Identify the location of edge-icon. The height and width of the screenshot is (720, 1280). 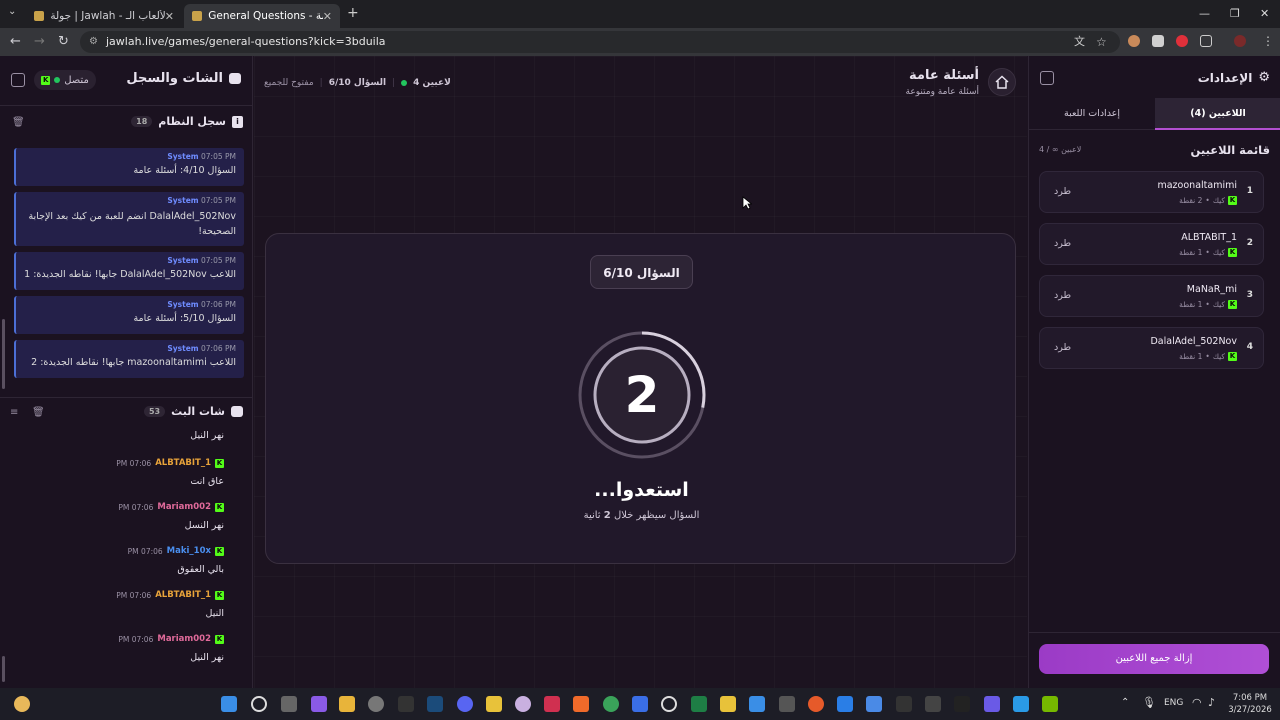
(1021, 704).